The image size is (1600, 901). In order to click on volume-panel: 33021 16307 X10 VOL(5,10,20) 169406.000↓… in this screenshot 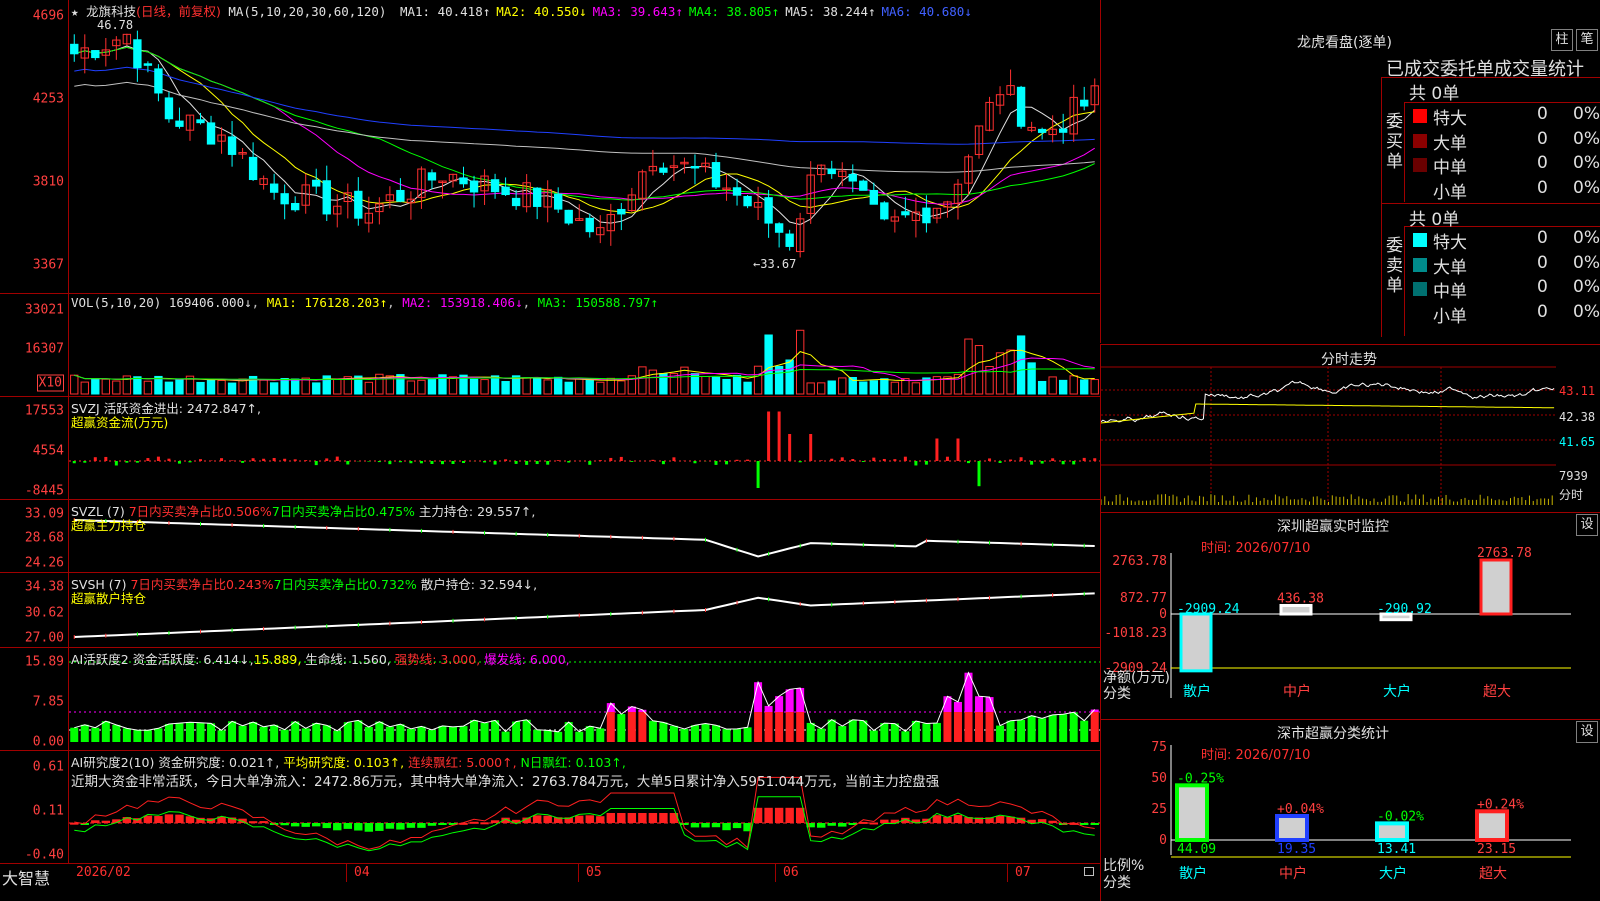, I will do `click(550, 345)`.